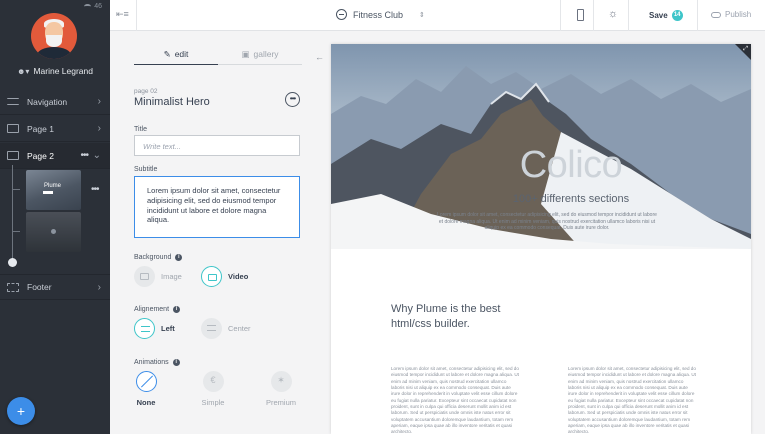 The height and width of the screenshot is (434, 765). I want to click on panel-tabs: ✎ edit ▣ gallery, so click(218, 57).